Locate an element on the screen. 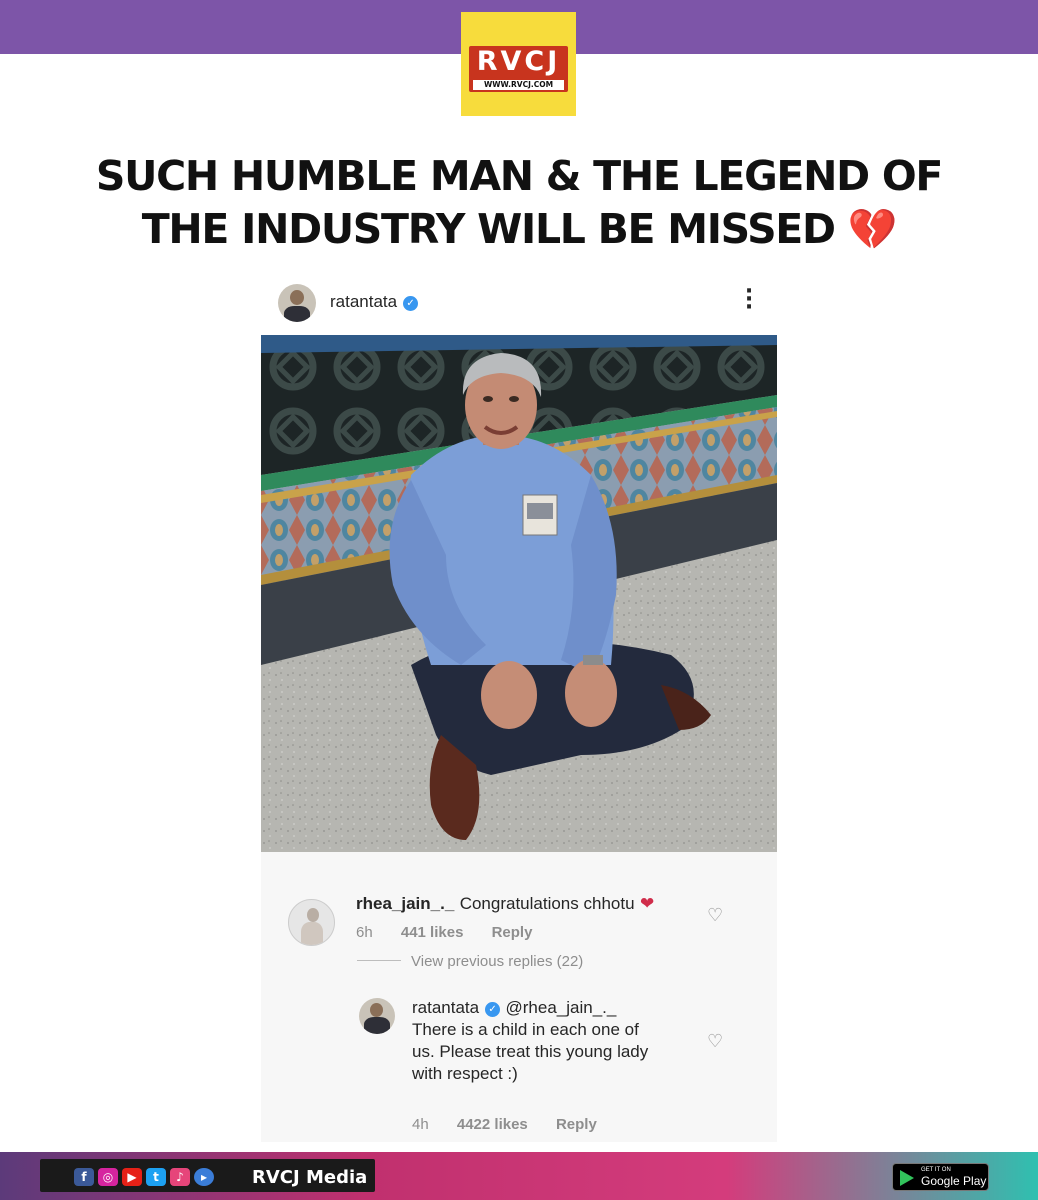 This screenshot has height=1200, width=1038. logo-url: WWW.RVCJ.COM is located at coordinates (518, 85).